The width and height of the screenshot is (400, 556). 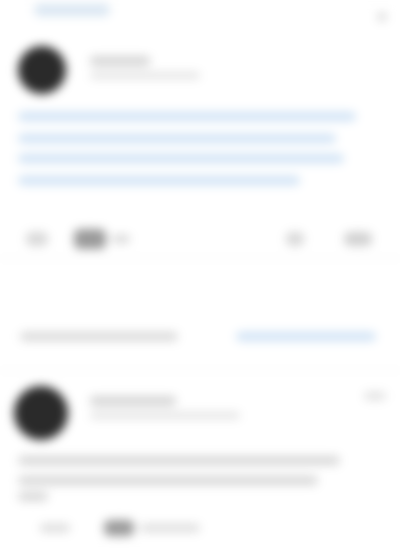 I want to click on comment-bar, so click(x=200, y=338).